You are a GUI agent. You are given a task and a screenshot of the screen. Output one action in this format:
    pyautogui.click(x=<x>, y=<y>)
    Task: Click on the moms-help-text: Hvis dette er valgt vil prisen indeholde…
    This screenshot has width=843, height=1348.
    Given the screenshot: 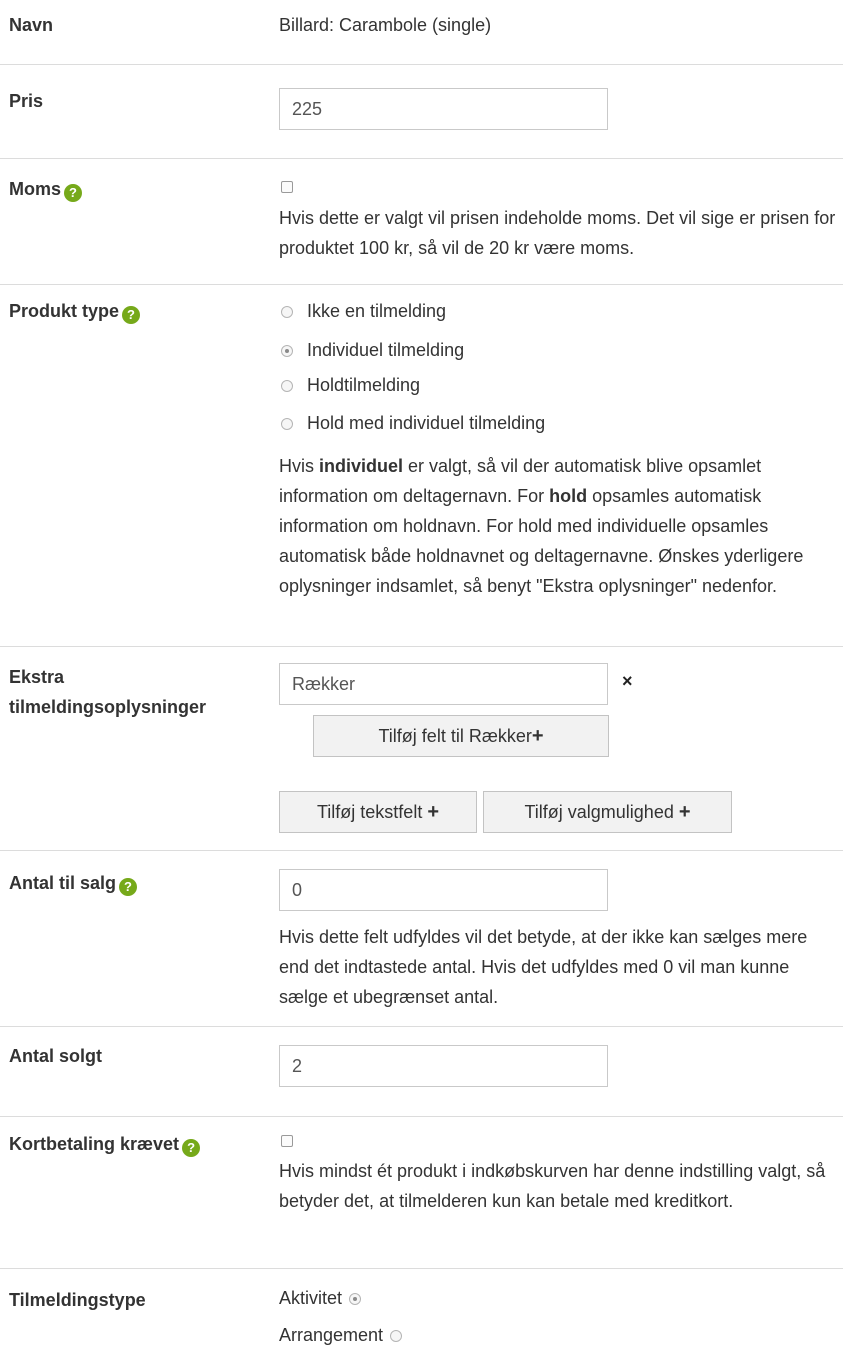 What is the action you would take?
    pyautogui.click(x=557, y=233)
    